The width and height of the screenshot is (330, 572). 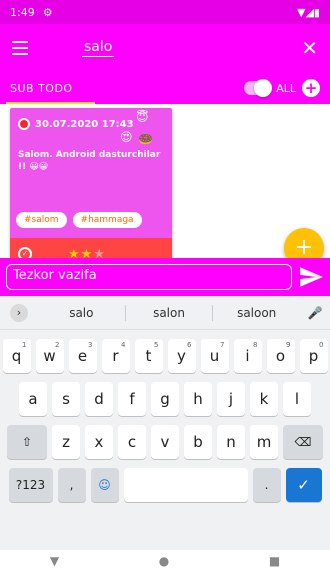 What do you see at coordinates (198, 442) in the screenshot?
I see `key: b` at bounding box center [198, 442].